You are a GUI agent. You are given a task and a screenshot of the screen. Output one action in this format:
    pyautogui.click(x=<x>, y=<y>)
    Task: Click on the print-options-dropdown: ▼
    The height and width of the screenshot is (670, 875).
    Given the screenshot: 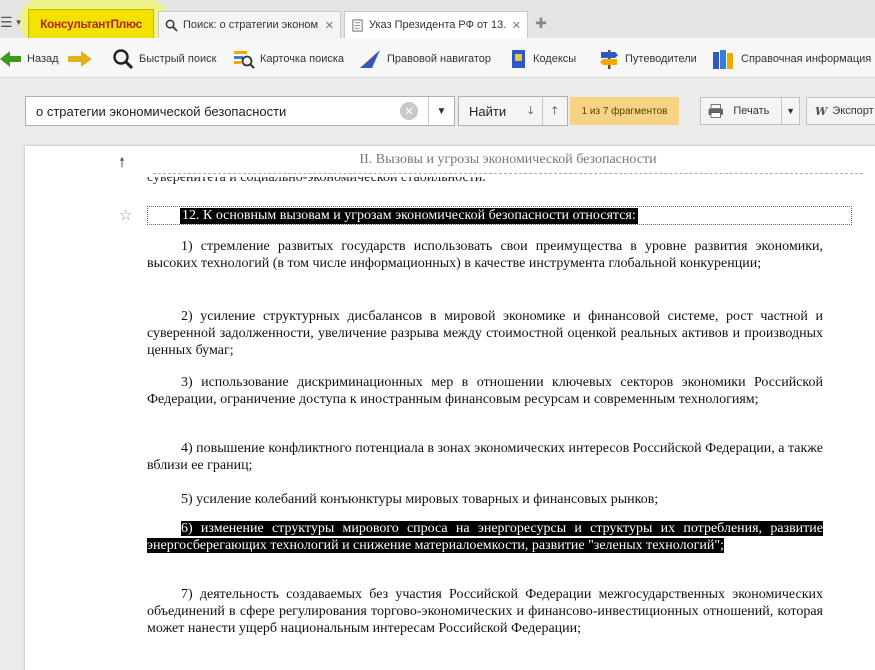 What is the action you would take?
    pyautogui.click(x=790, y=111)
    